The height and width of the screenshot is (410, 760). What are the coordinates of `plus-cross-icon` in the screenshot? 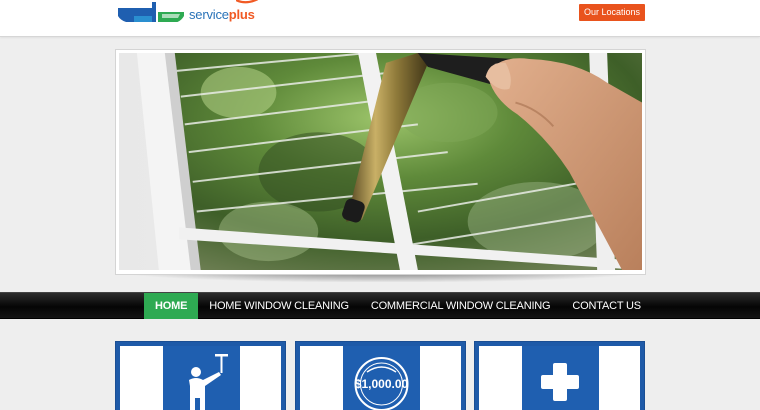 It's located at (560, 382).